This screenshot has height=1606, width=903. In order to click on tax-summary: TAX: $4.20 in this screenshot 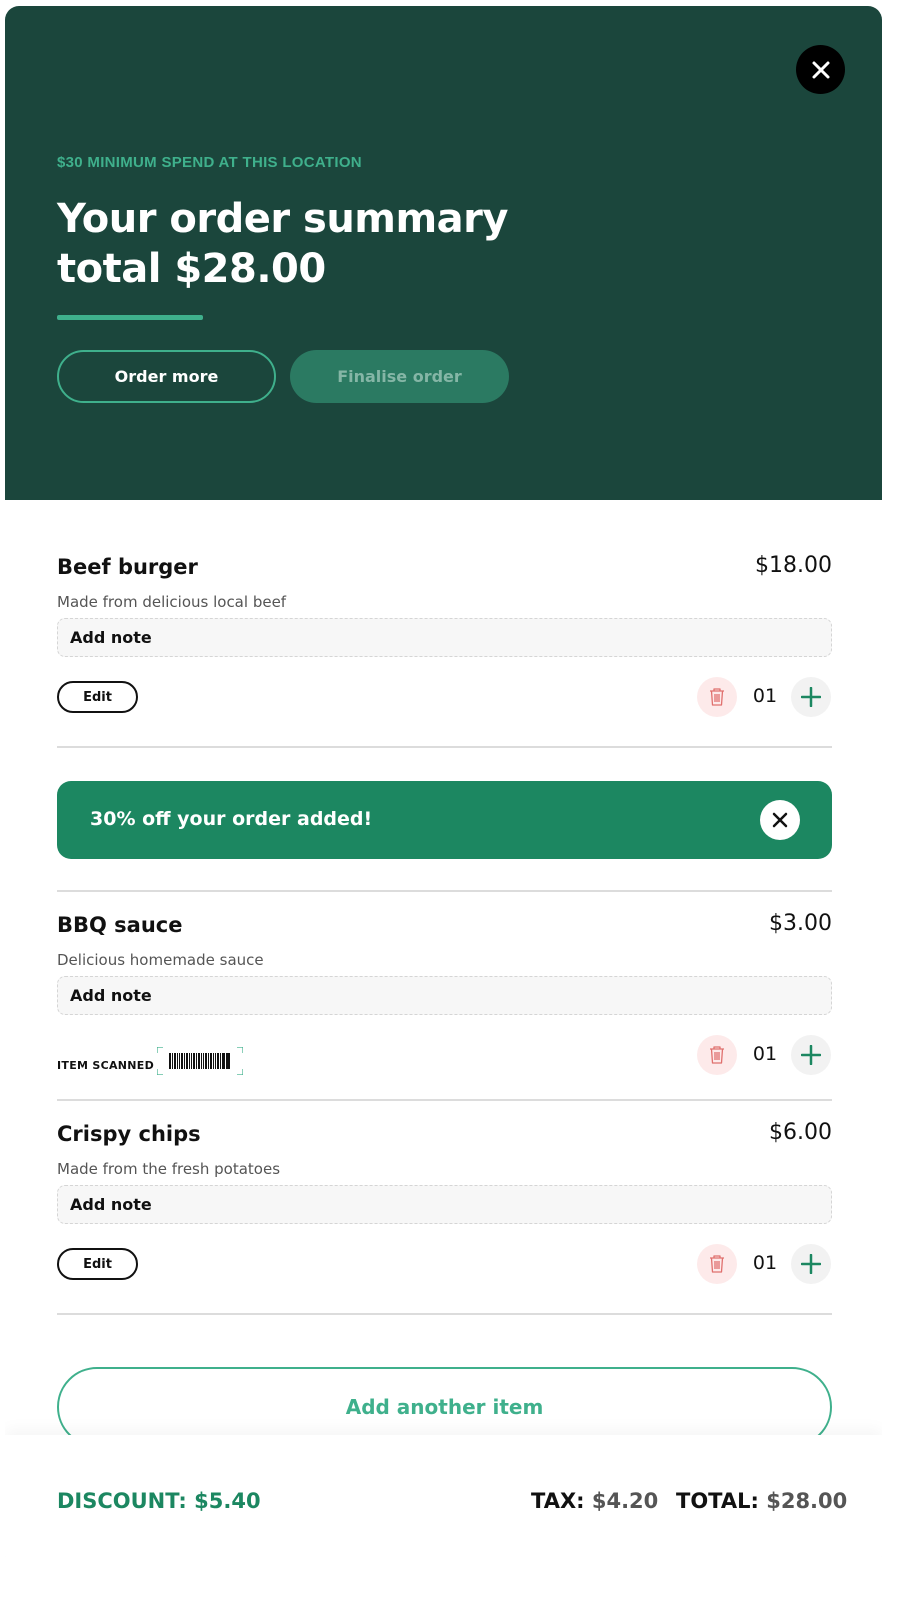, I will do `click(594, 1501)`.